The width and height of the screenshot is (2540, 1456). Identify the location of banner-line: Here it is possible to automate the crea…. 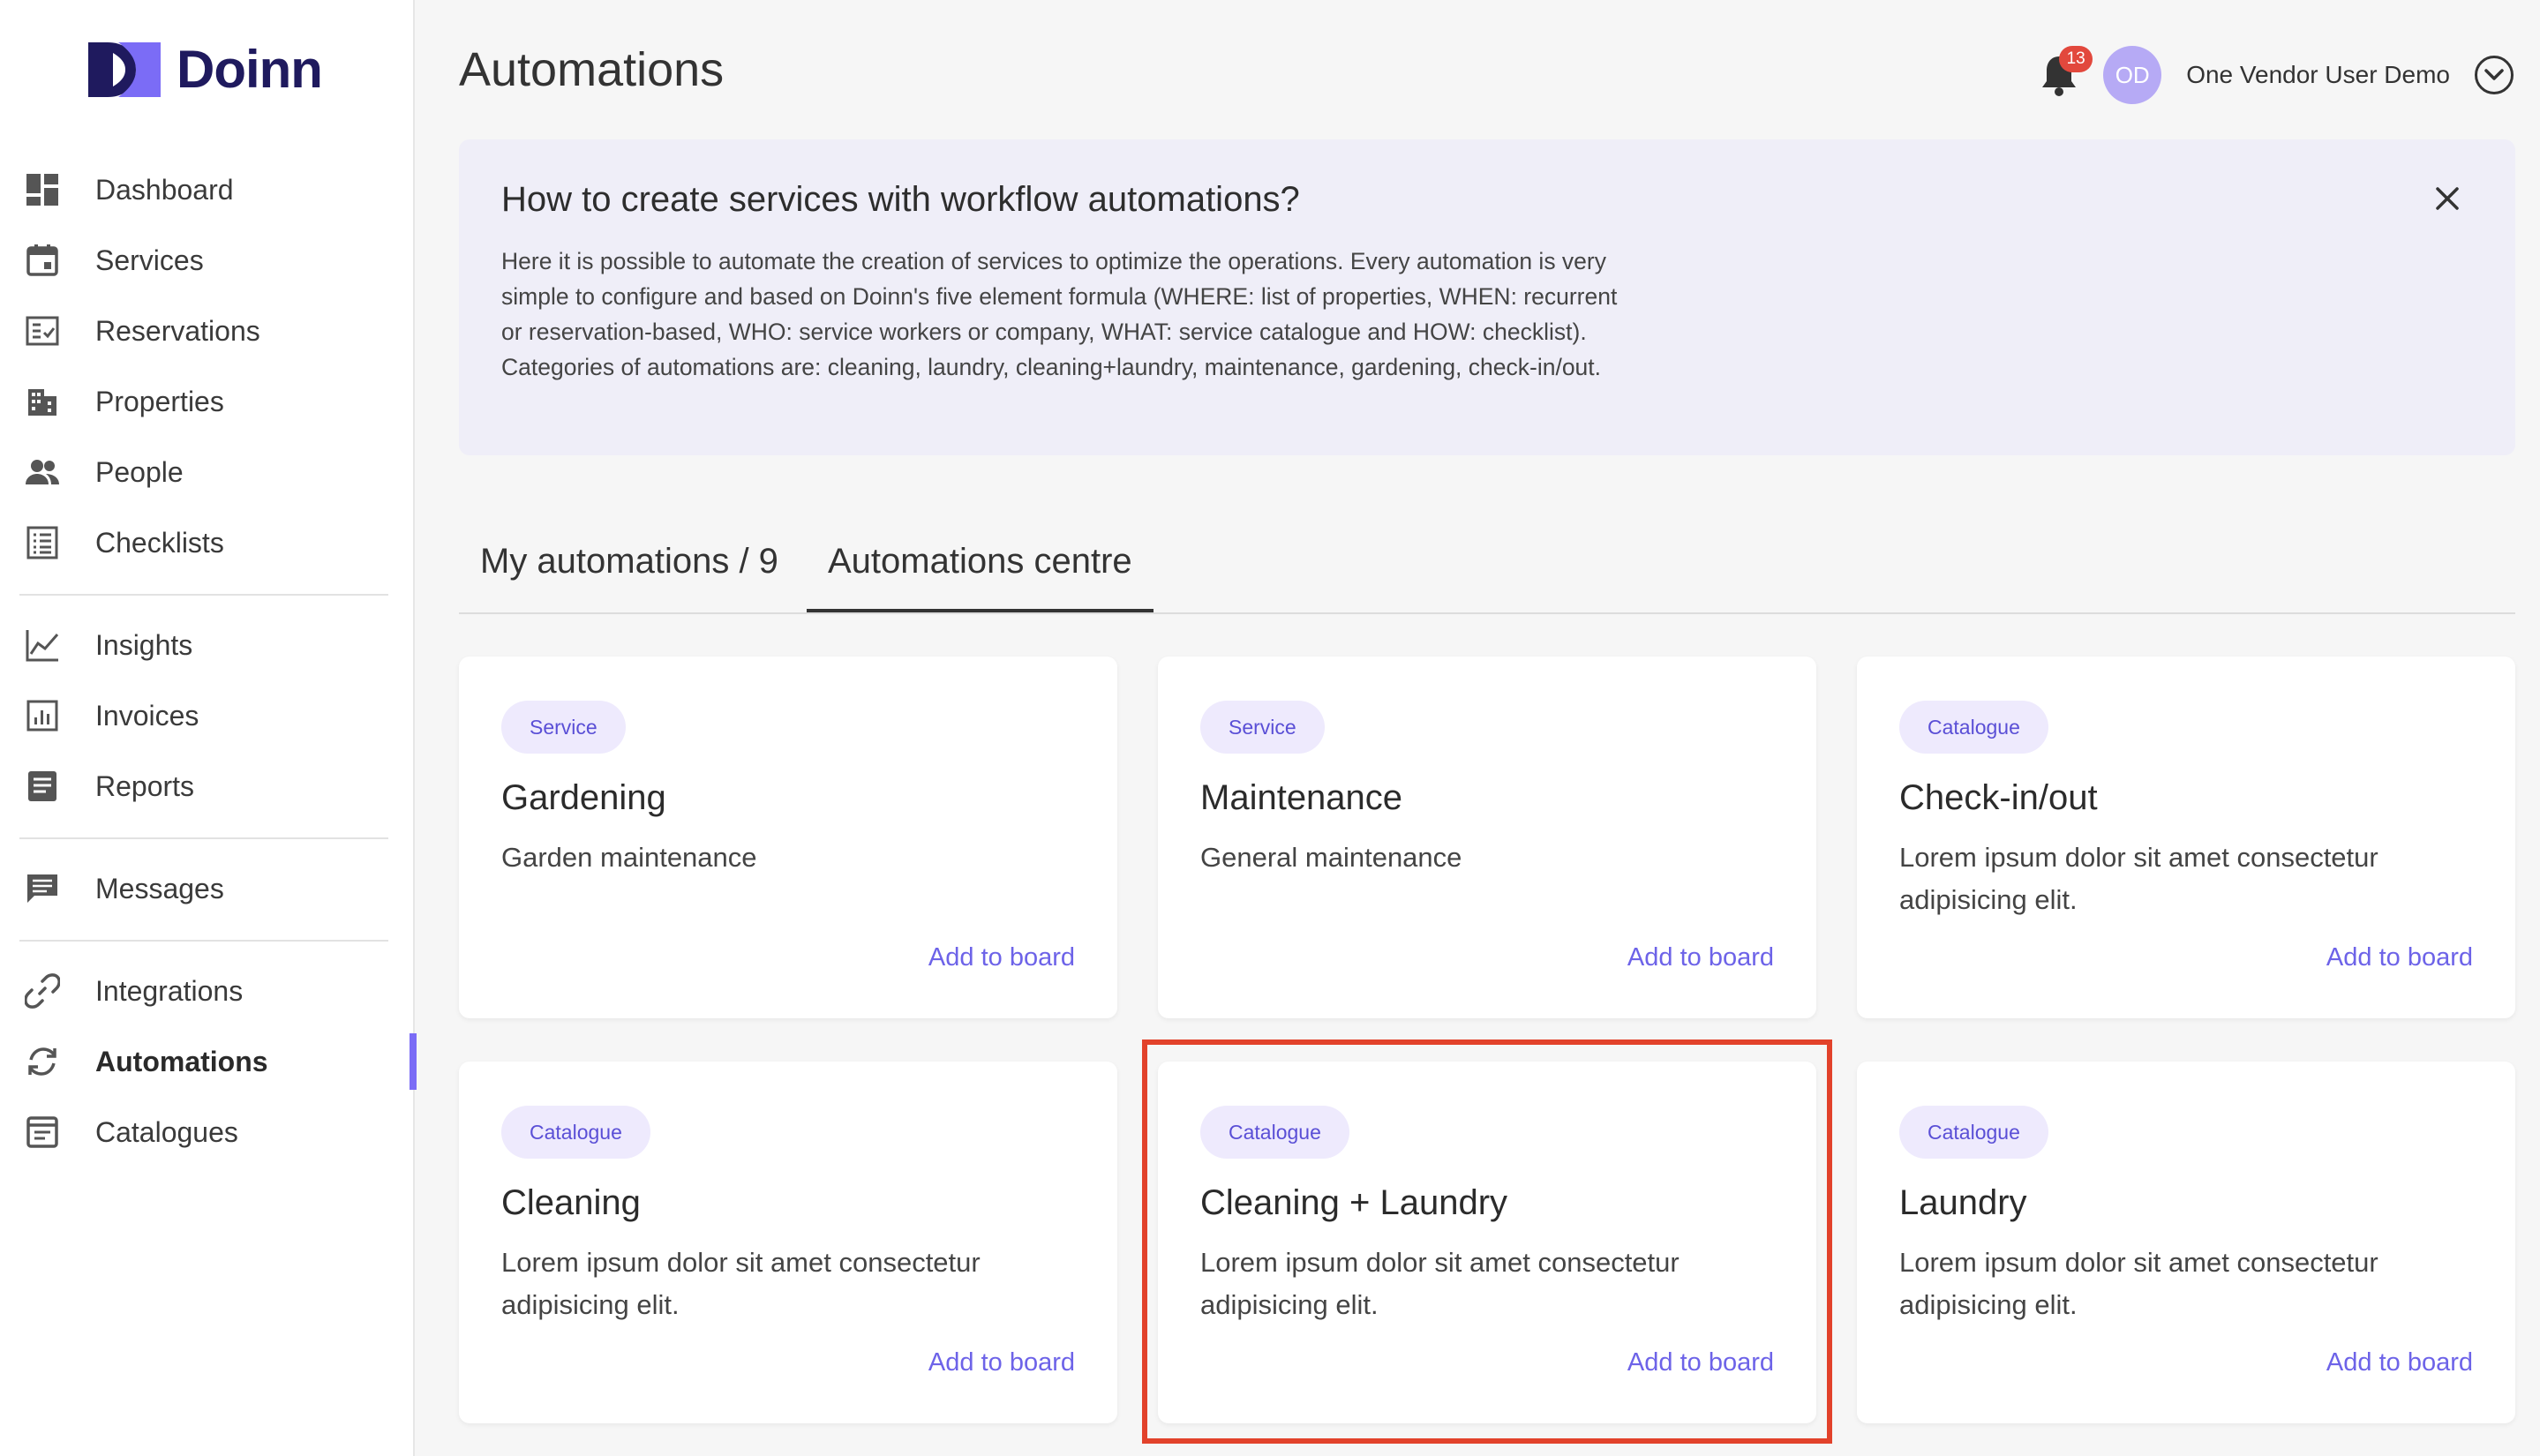
(1053, 261).